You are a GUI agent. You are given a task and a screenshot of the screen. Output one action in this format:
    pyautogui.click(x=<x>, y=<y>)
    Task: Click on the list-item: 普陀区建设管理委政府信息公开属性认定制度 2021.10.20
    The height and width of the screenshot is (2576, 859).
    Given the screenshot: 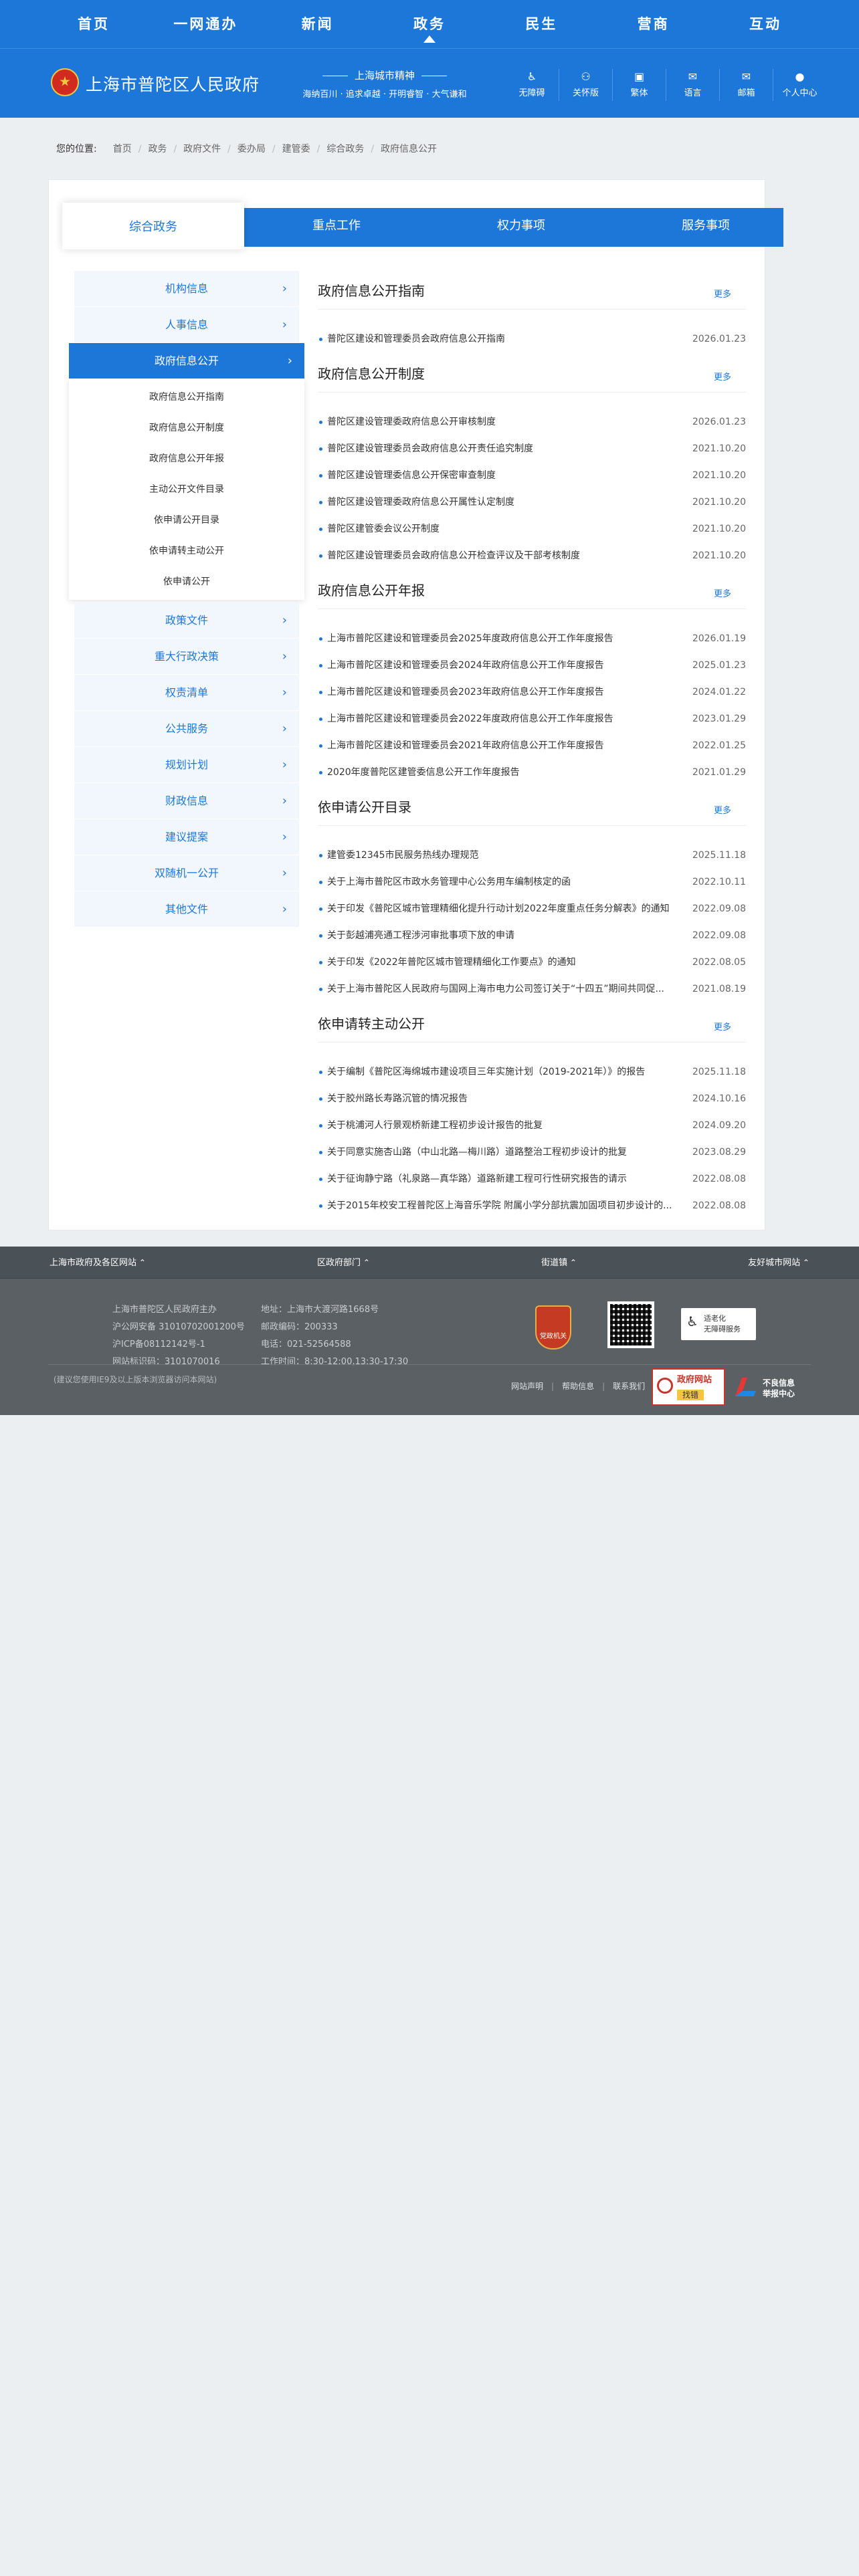 What is the action you would take?
    pyautogui.click(x=532, y=502)
    